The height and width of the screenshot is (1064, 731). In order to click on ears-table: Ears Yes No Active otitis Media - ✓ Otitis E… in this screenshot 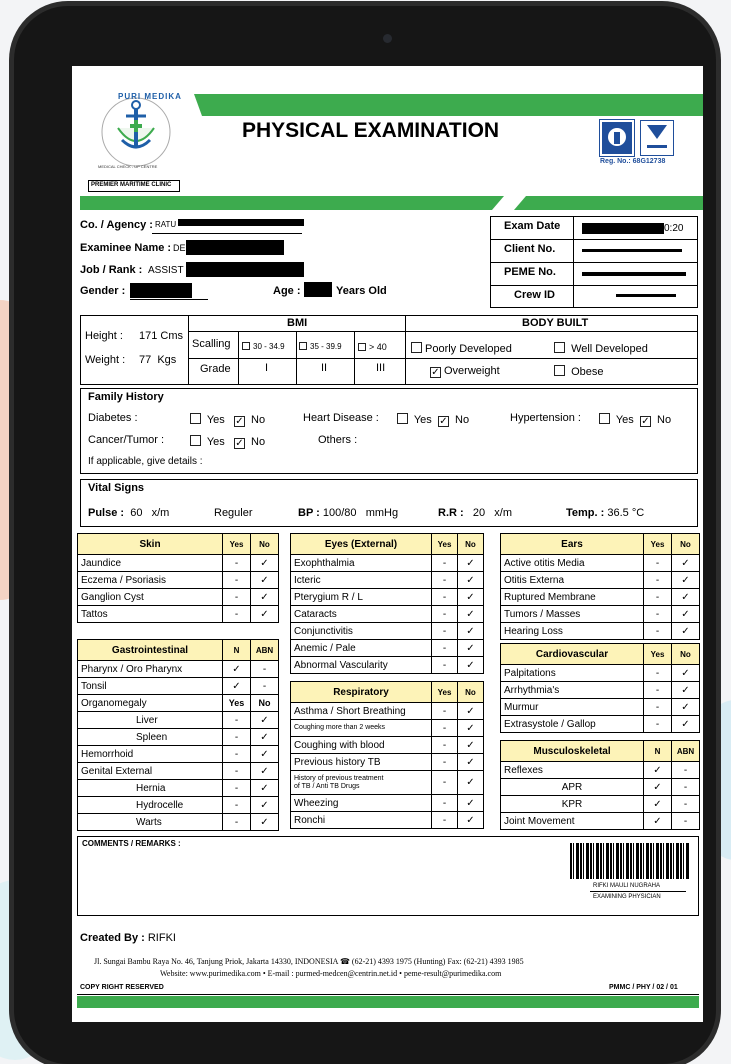, I will do `click(600, 586)`.